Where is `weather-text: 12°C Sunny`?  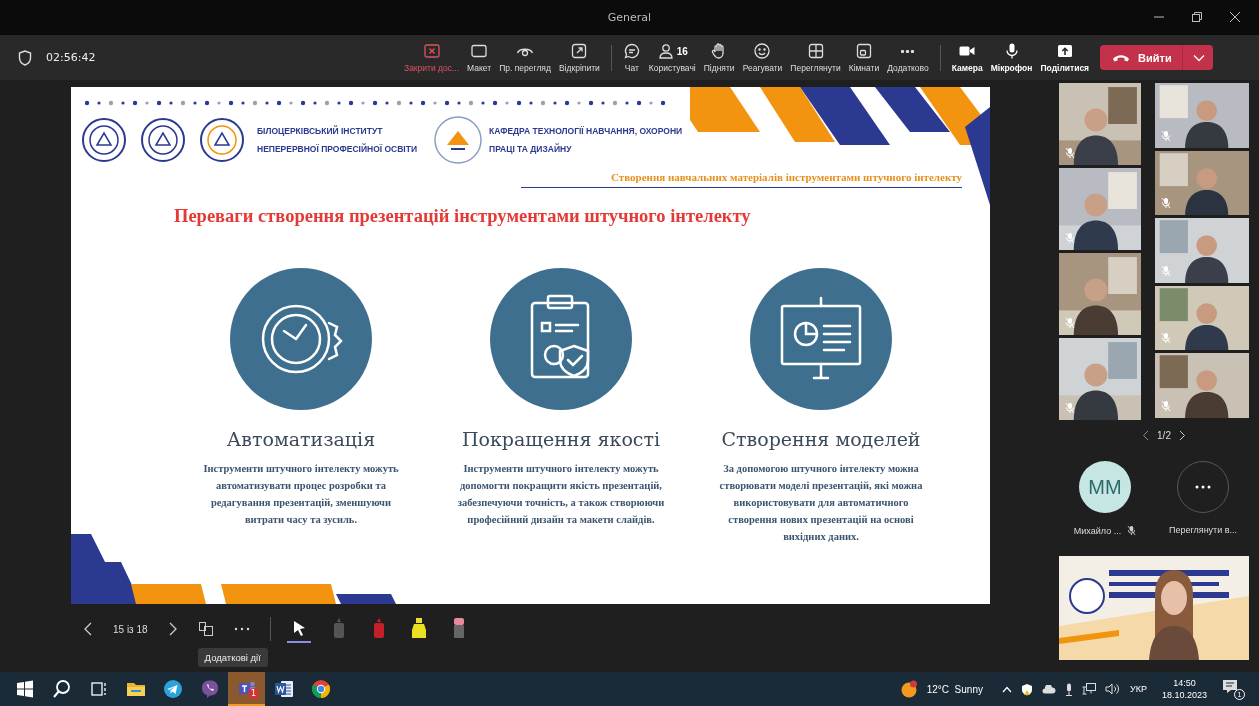
weather-text: 12°C Sunny is located at coordinates (954, 689).